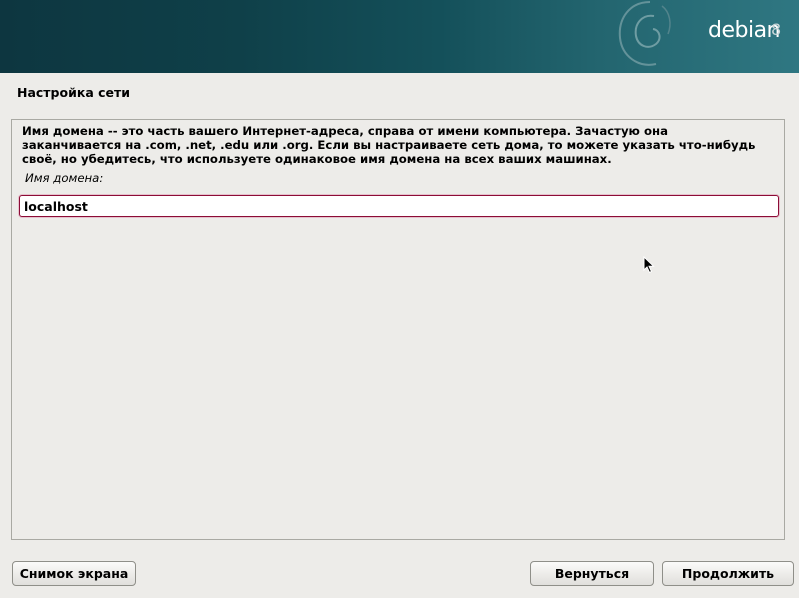  I want to click on page-title: Настройка сети, so click(74, 92).